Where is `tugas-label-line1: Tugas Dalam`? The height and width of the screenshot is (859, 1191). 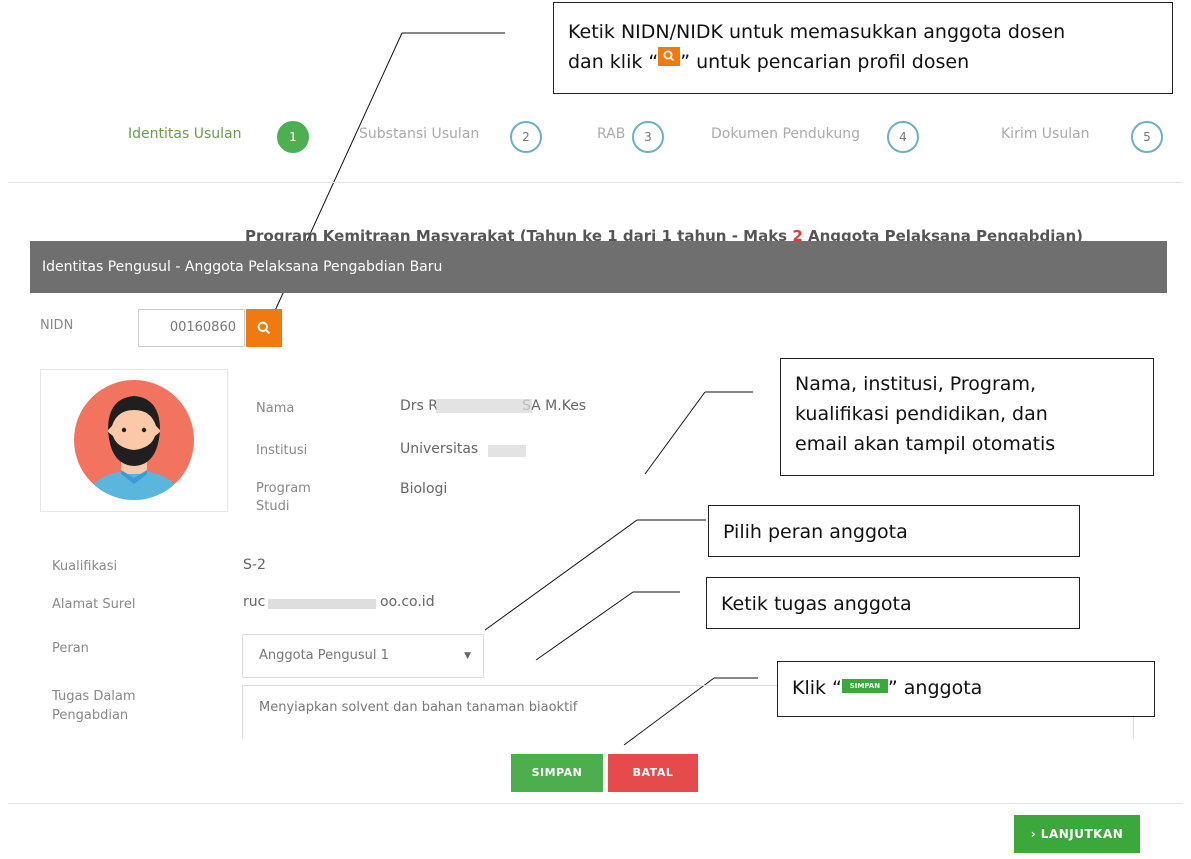
tugas-label-line1: Tugas Dalam is located at coordinates (94, 696).